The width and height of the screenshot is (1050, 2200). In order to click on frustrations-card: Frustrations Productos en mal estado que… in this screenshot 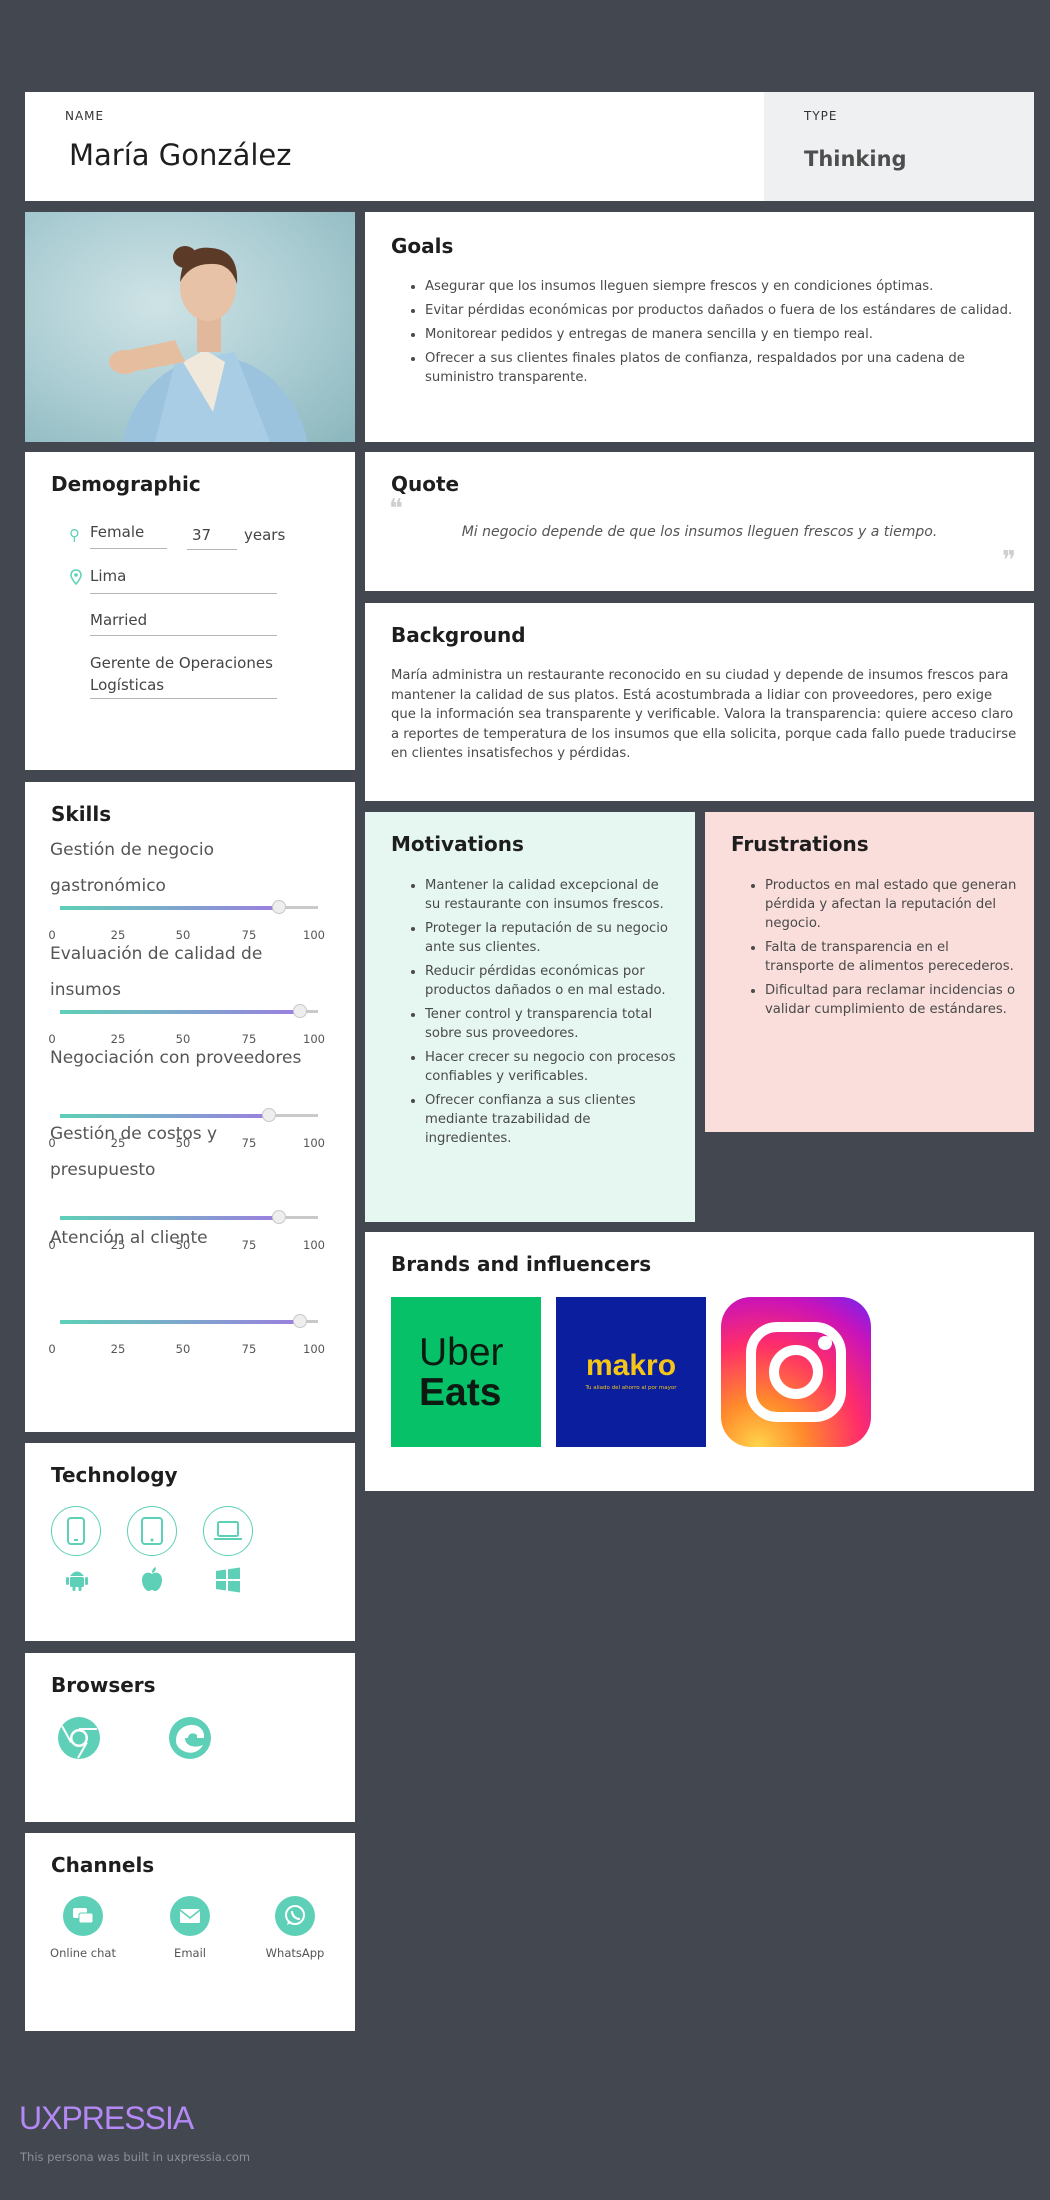, I will do `click(869, 972)`.